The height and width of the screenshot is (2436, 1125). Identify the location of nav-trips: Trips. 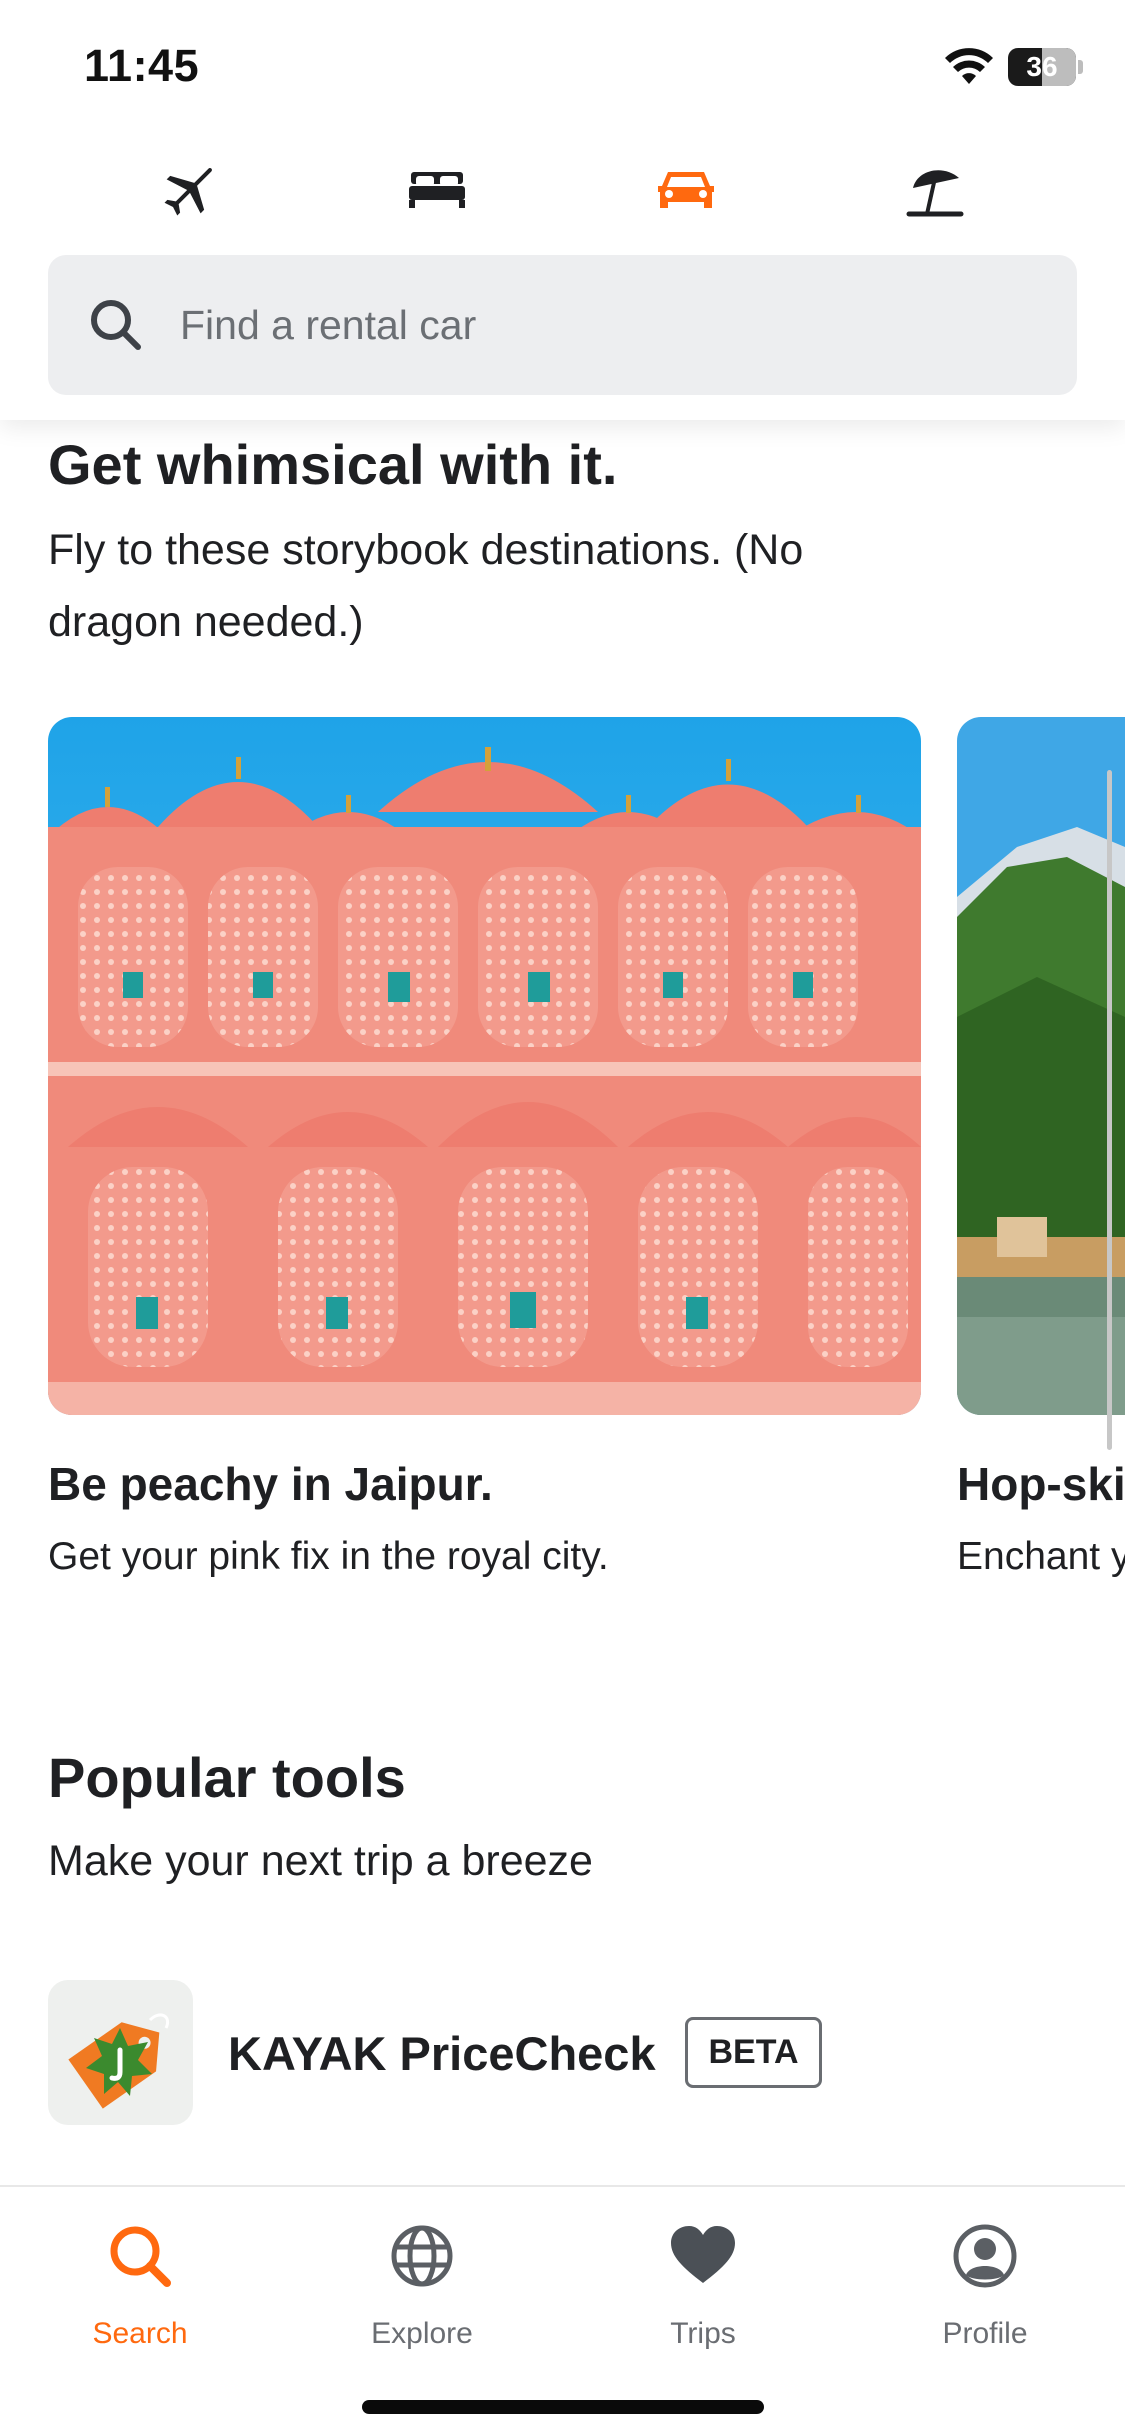
(703, 2294).